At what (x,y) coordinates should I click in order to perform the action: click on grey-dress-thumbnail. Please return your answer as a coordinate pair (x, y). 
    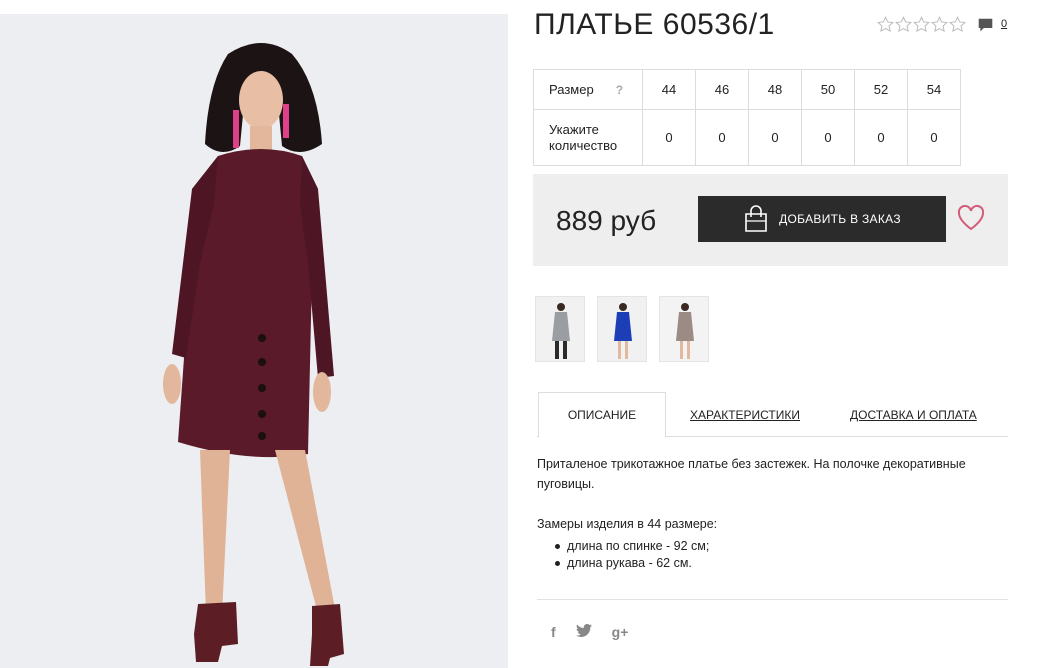
    Looking at the image, I should click on (560, 329).